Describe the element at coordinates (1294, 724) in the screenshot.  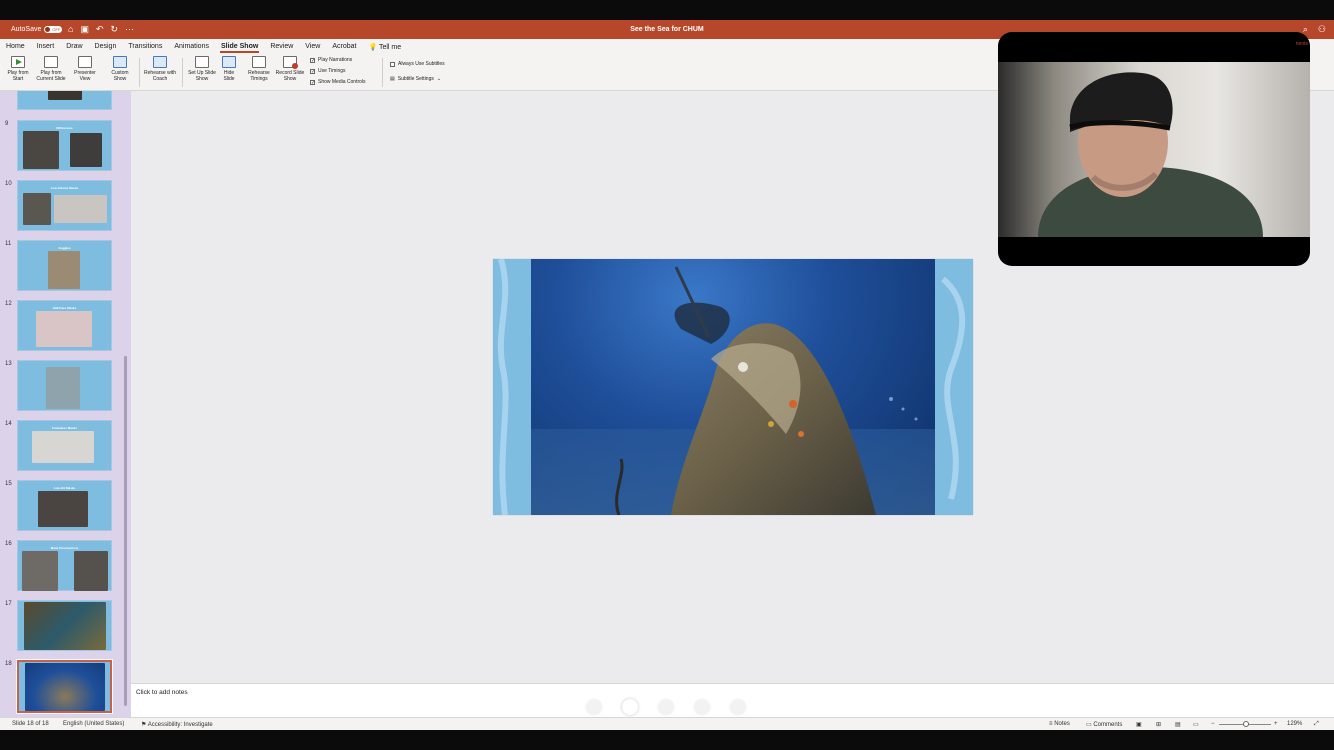
I see `zoom-level: 129%` at that location.